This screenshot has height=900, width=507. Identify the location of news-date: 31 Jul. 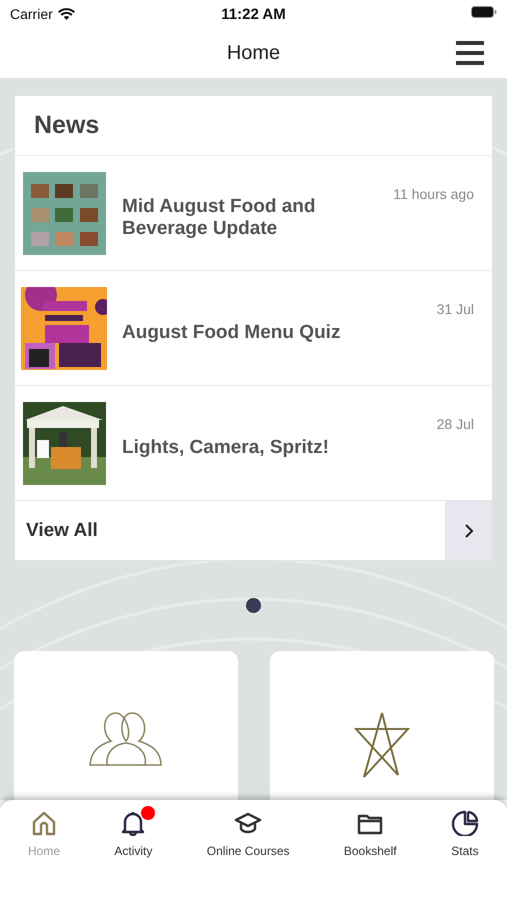
(455, 309).